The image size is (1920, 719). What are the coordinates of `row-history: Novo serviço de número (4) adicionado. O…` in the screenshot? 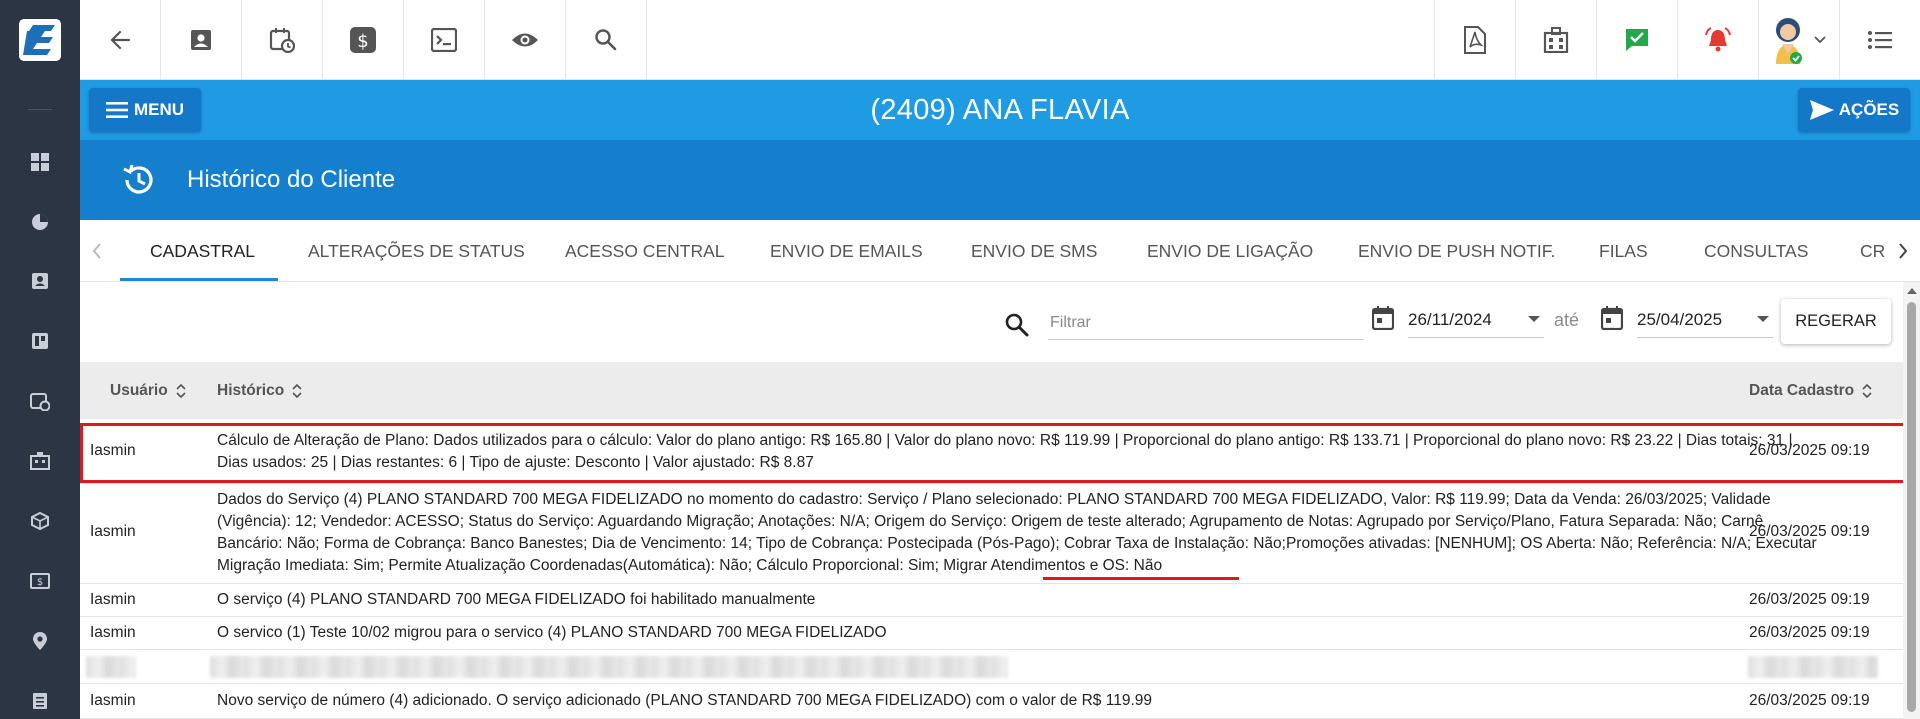 It's located at (684, 700).